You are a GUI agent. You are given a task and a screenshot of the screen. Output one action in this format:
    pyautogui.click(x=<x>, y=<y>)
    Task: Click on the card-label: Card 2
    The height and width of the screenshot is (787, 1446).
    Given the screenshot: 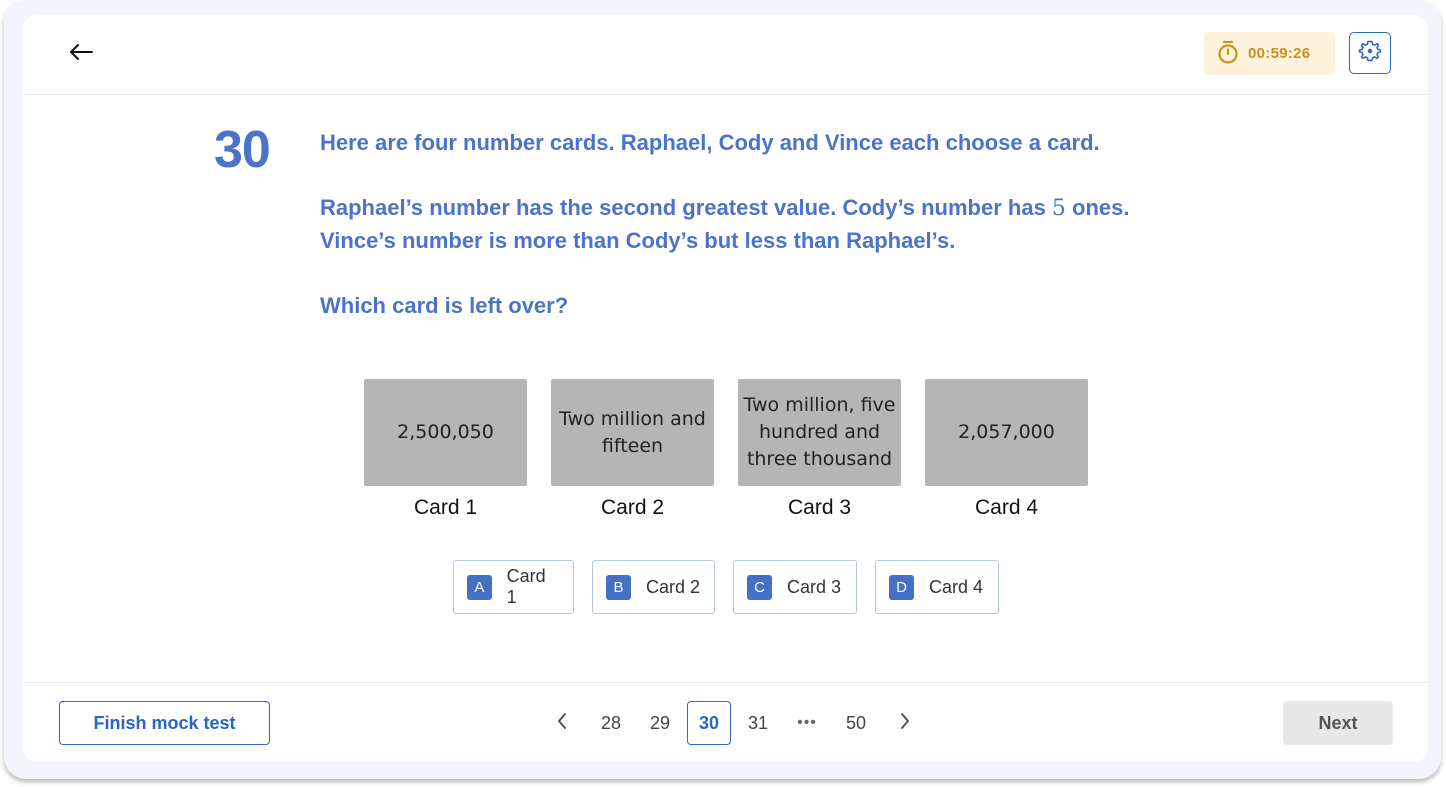 What is the action you would take?
    pyautogui.click(x=632, y=507)
    